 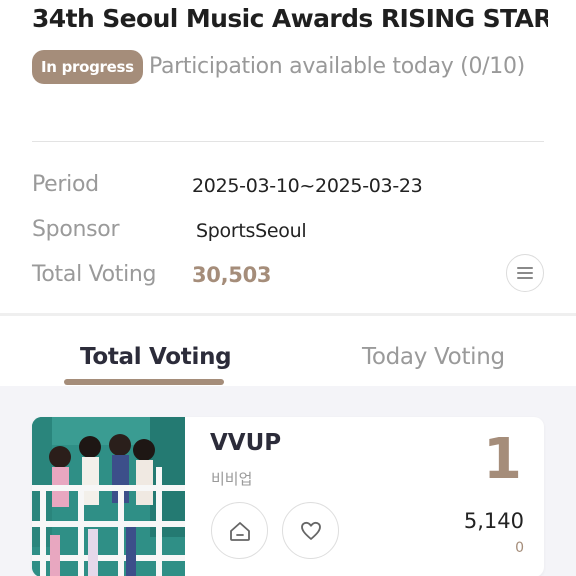 What do you see at coordinates (76, 229) in the screenshot?
I see `sponsor-label: Sponsor` at bounding box center [76, 229].